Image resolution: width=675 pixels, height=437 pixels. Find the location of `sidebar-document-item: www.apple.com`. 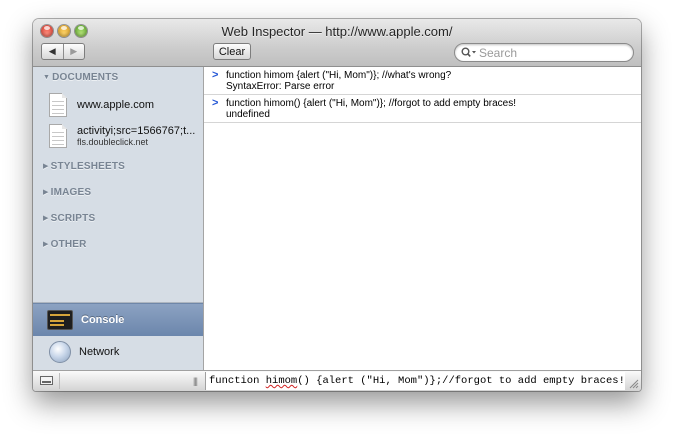

sidebar-document-item: www.apple.com is located at coordinates (101, 105).